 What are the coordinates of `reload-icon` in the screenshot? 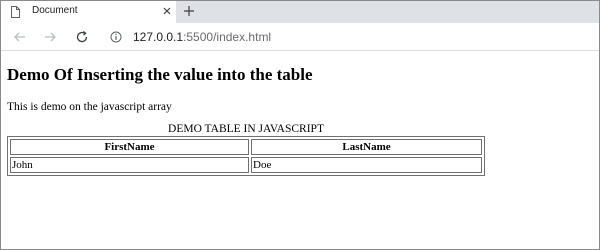 It's located at (82, 37).